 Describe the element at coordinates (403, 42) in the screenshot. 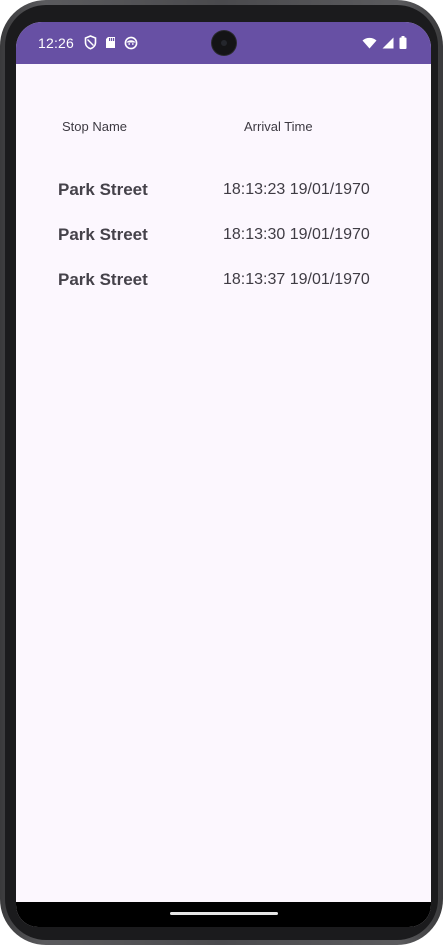

I see `battery-icon` at that location.